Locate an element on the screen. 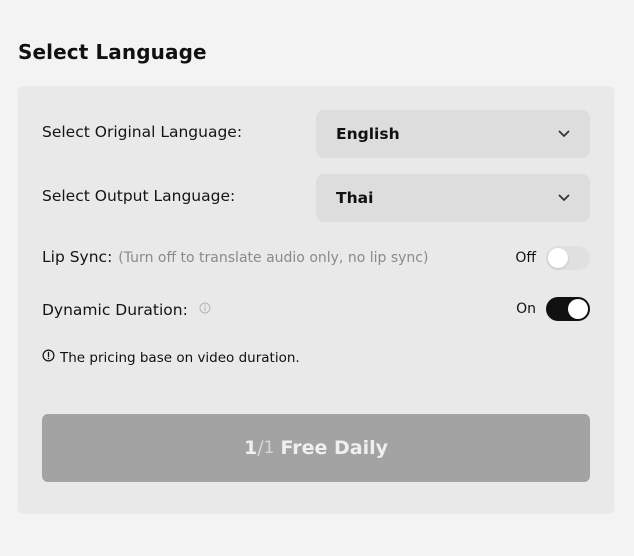 This screenshot has width=634, height=556. free-daily-button: 1/1 Free Daily is located at coordinates (316, 448).